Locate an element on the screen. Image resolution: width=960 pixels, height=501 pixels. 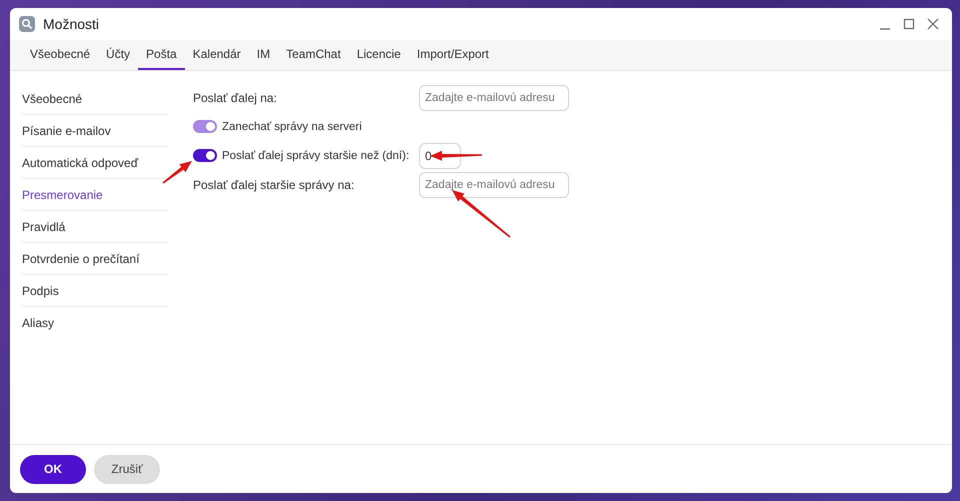
sidebar-item: Pravidlá is located at coordinates (94, 227).